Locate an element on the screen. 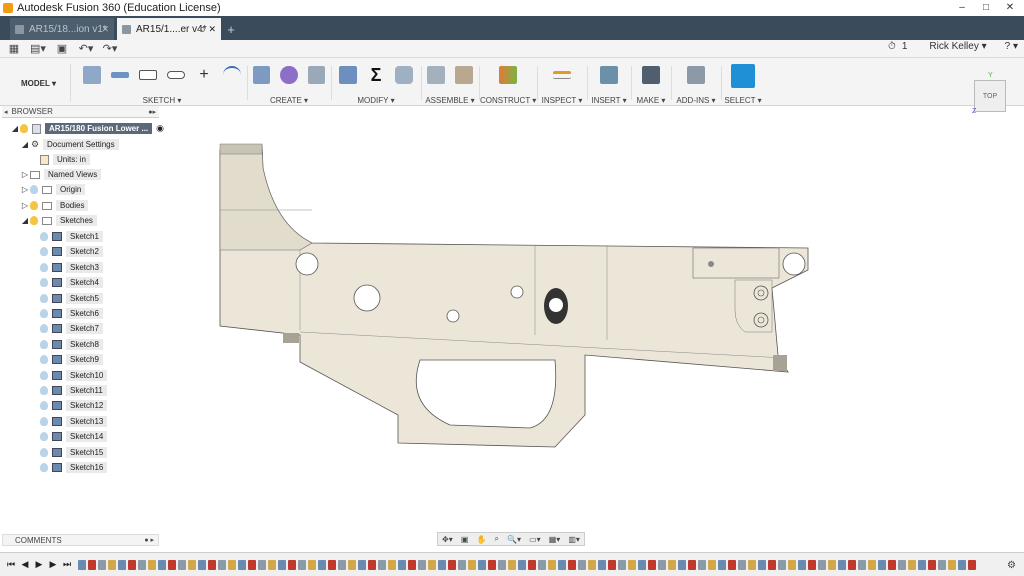 The image size is (1024, 576). zoom-window-icon: ⌕ is located at coordinates (496, 539).